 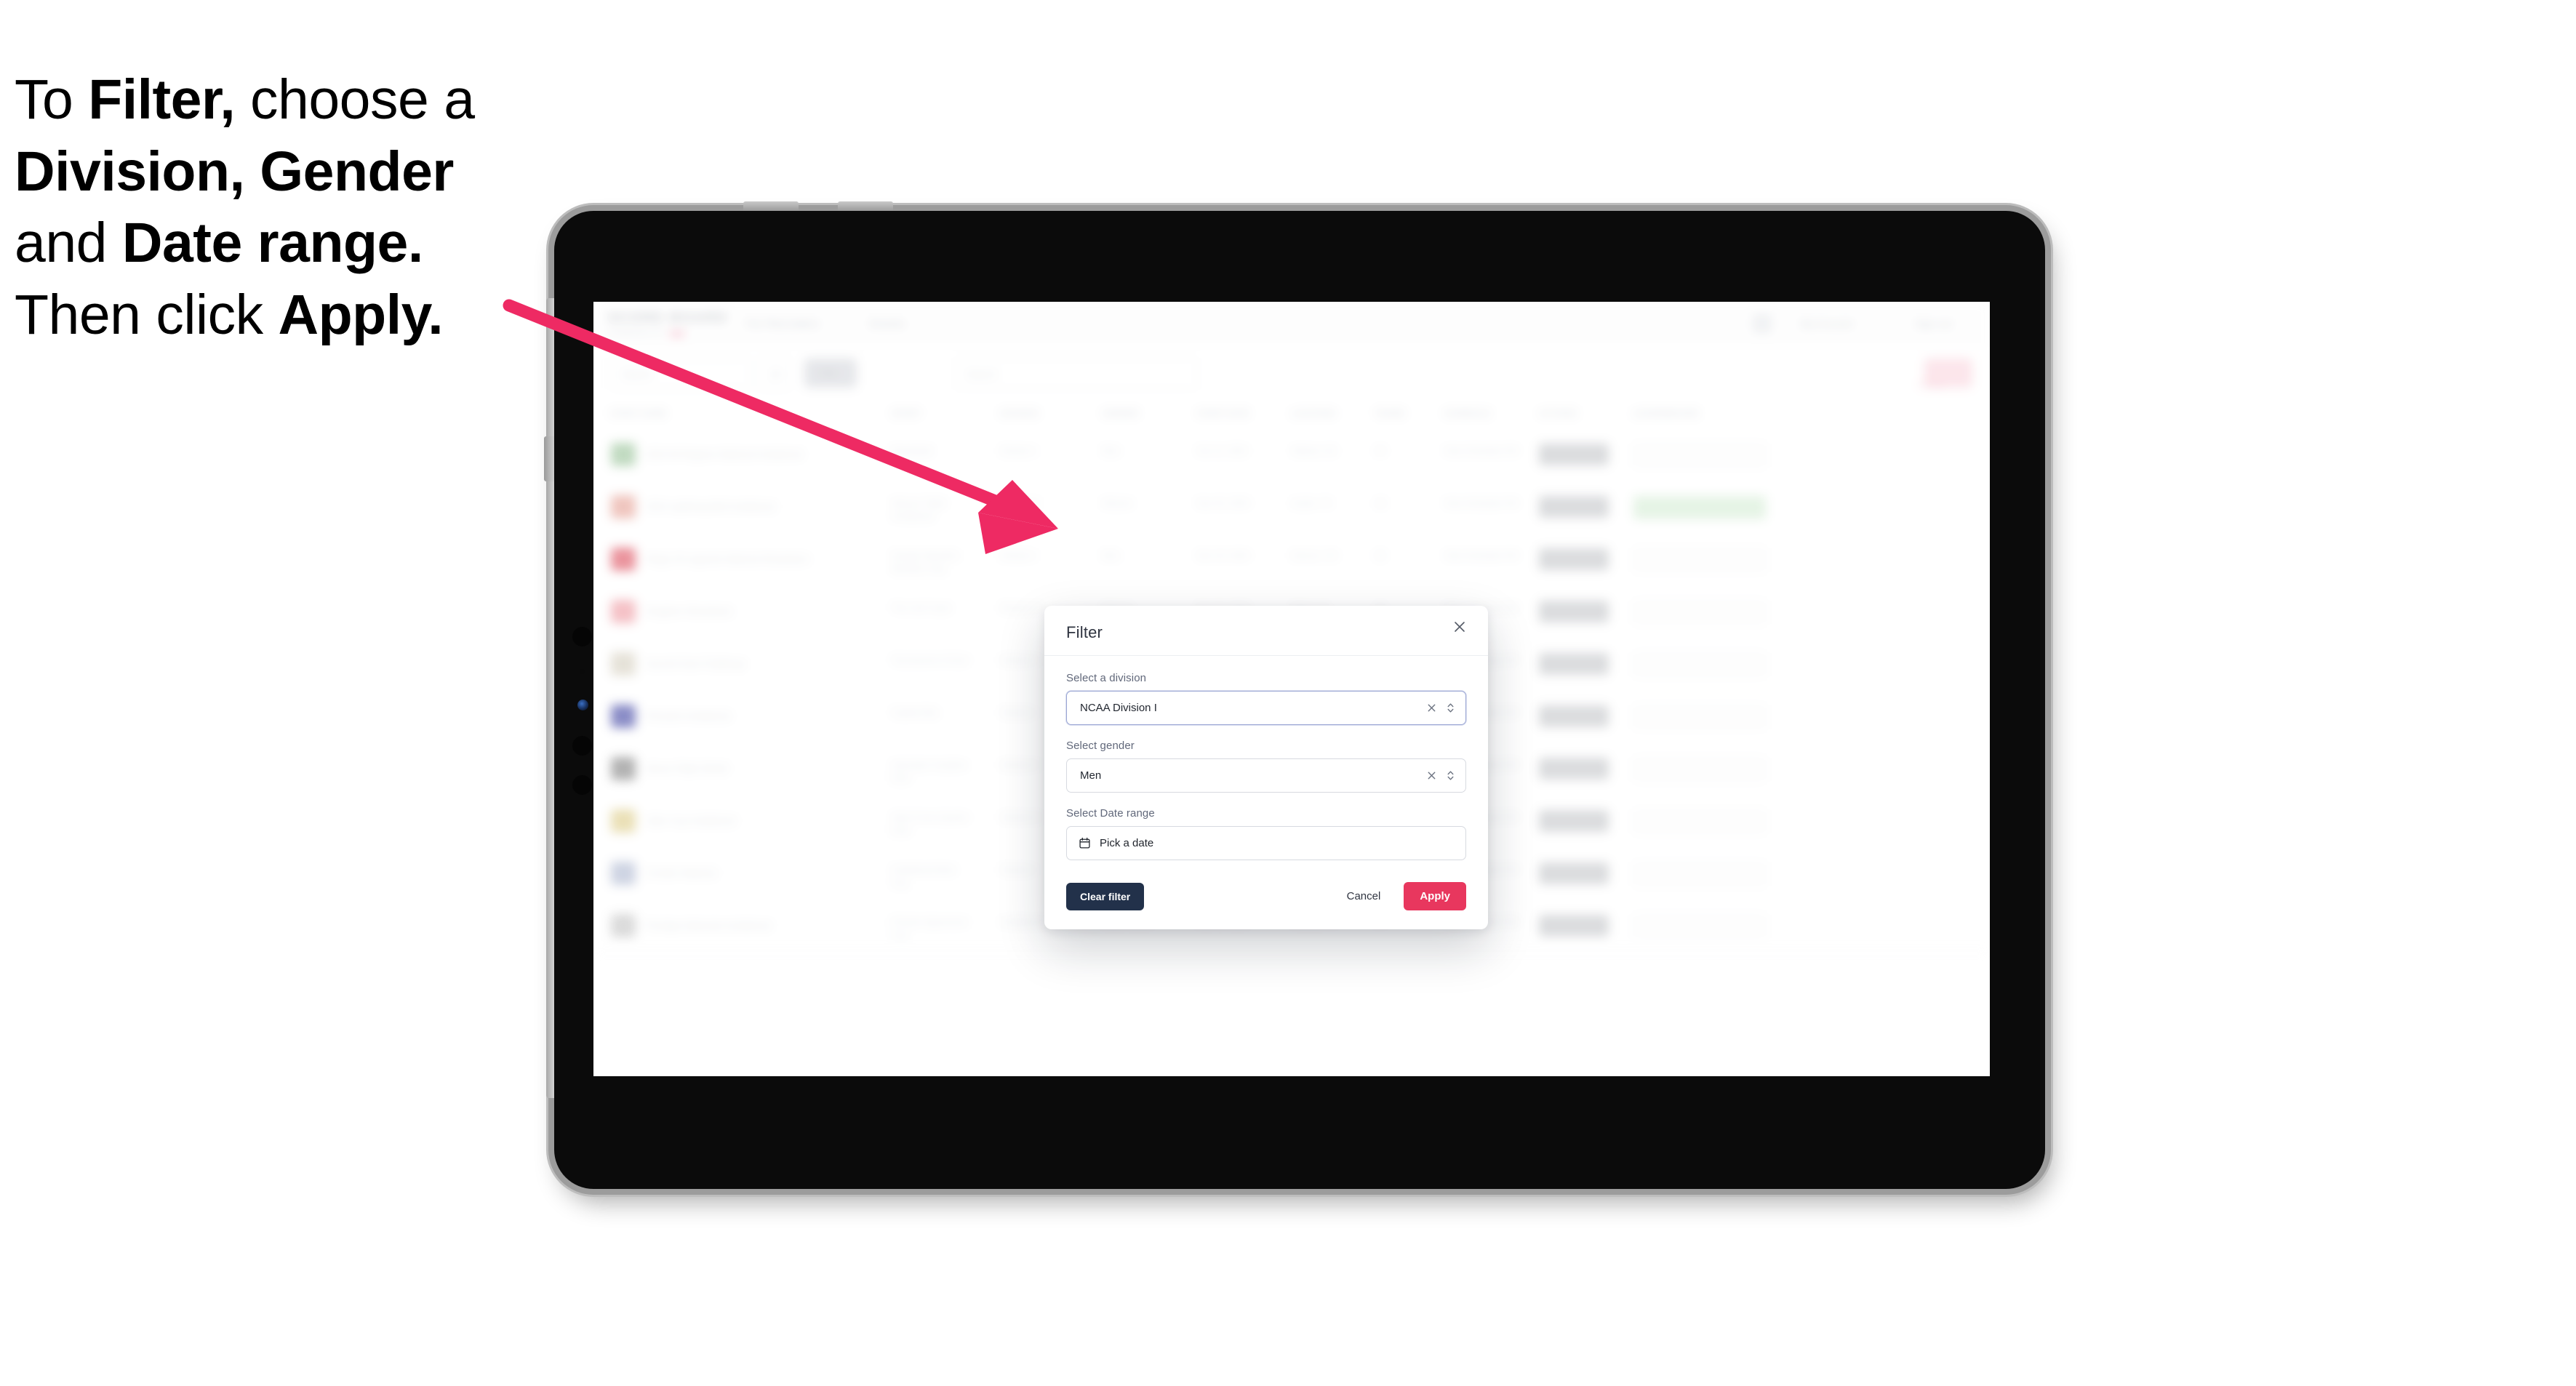 What do you see at coordinates (1266, 708) in the screenshot?
I see `division-select: NCAA Division I` at bounding box center [1266, 708].